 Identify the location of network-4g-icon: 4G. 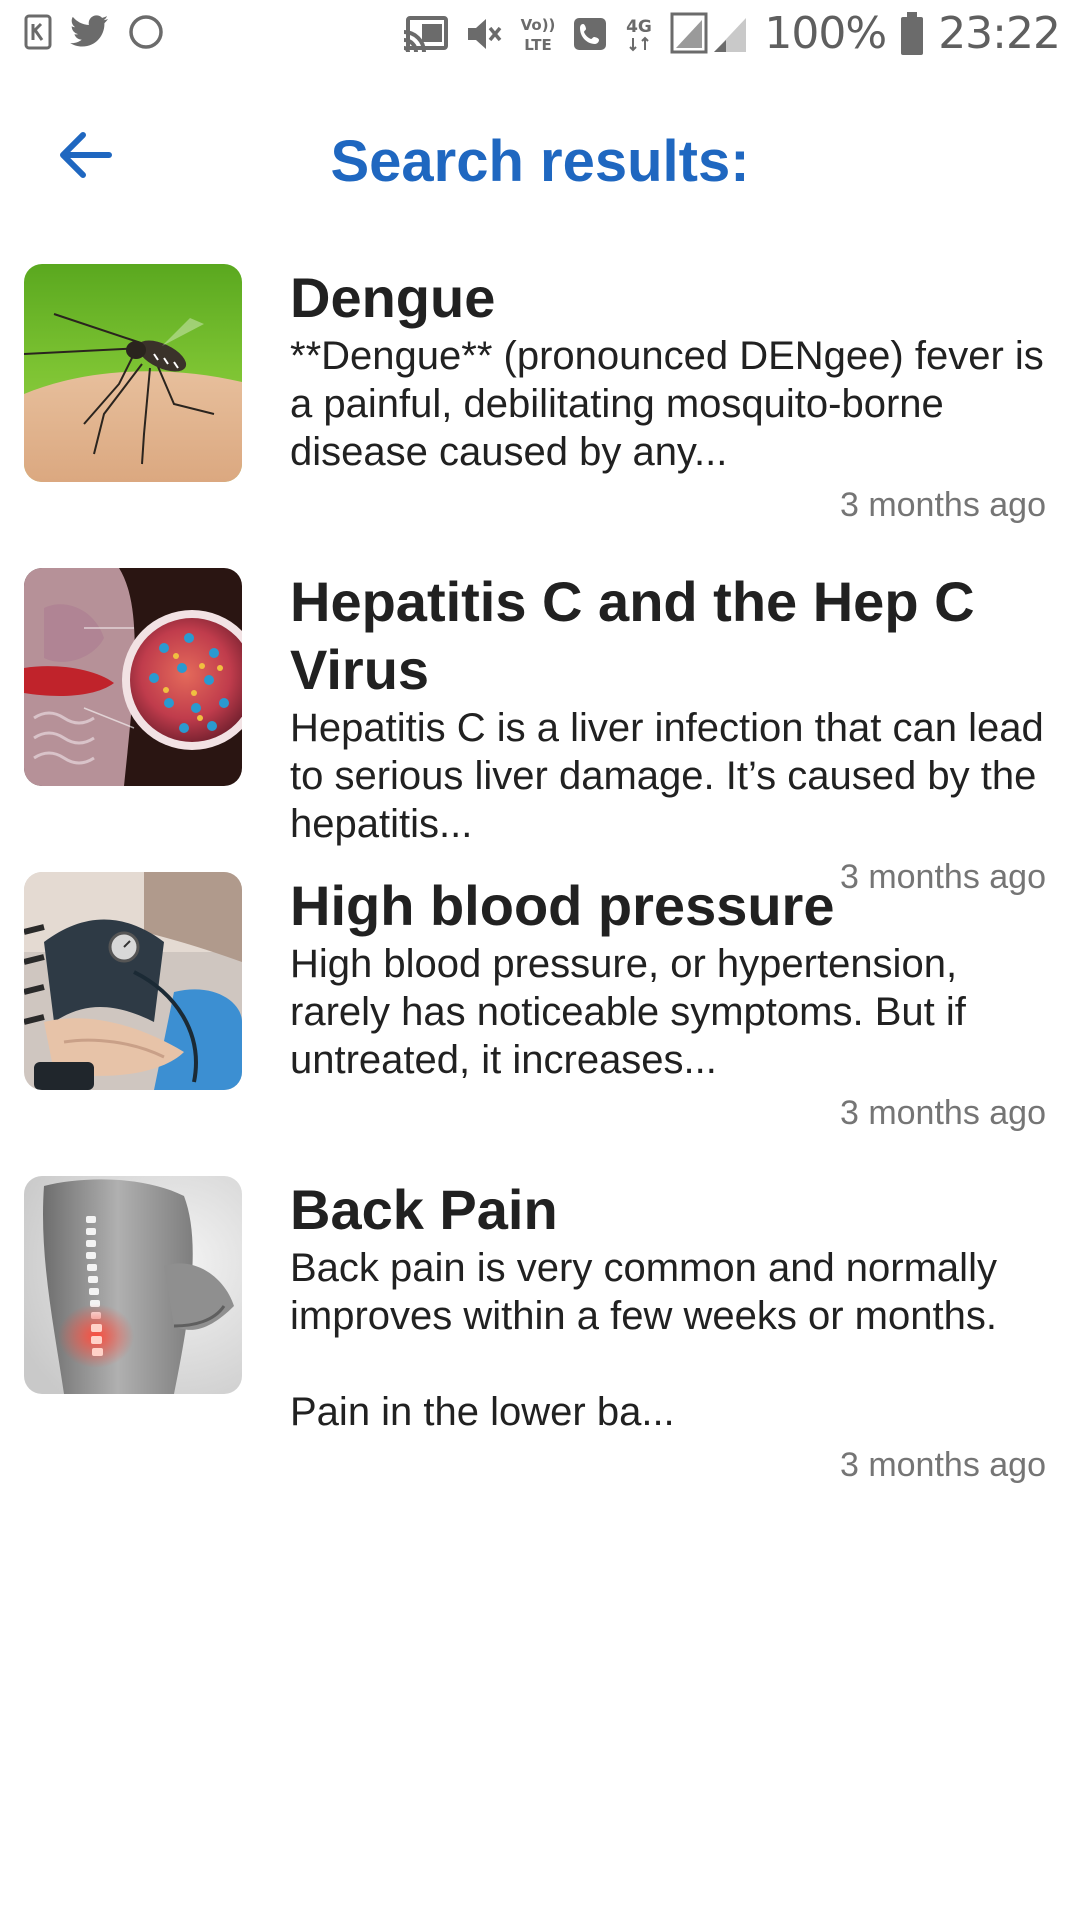
(639, 34).